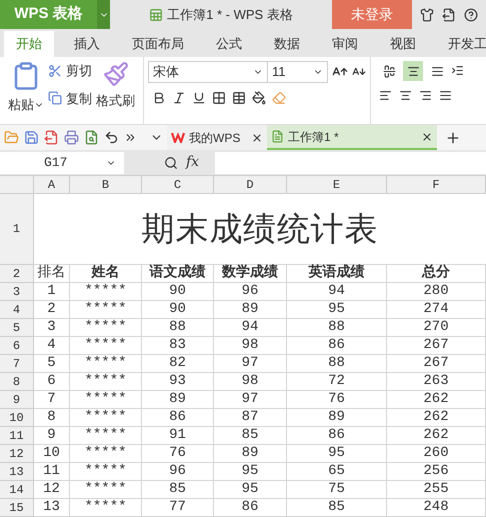 This screenshot has height=517, width=486. Describe the element at coordinates (52, 454) in the screenshot. I see `table-cell: 10` at that location.